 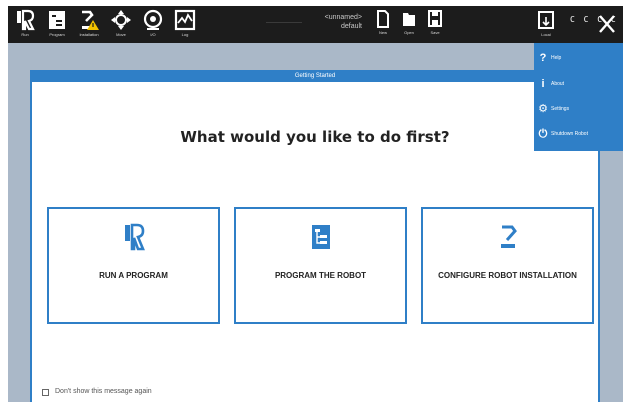 What do you see at coordinates (315, 137) in the screenshot?
I see `dialog-question: What would you like to do first?` at bounding box center [315, 137].